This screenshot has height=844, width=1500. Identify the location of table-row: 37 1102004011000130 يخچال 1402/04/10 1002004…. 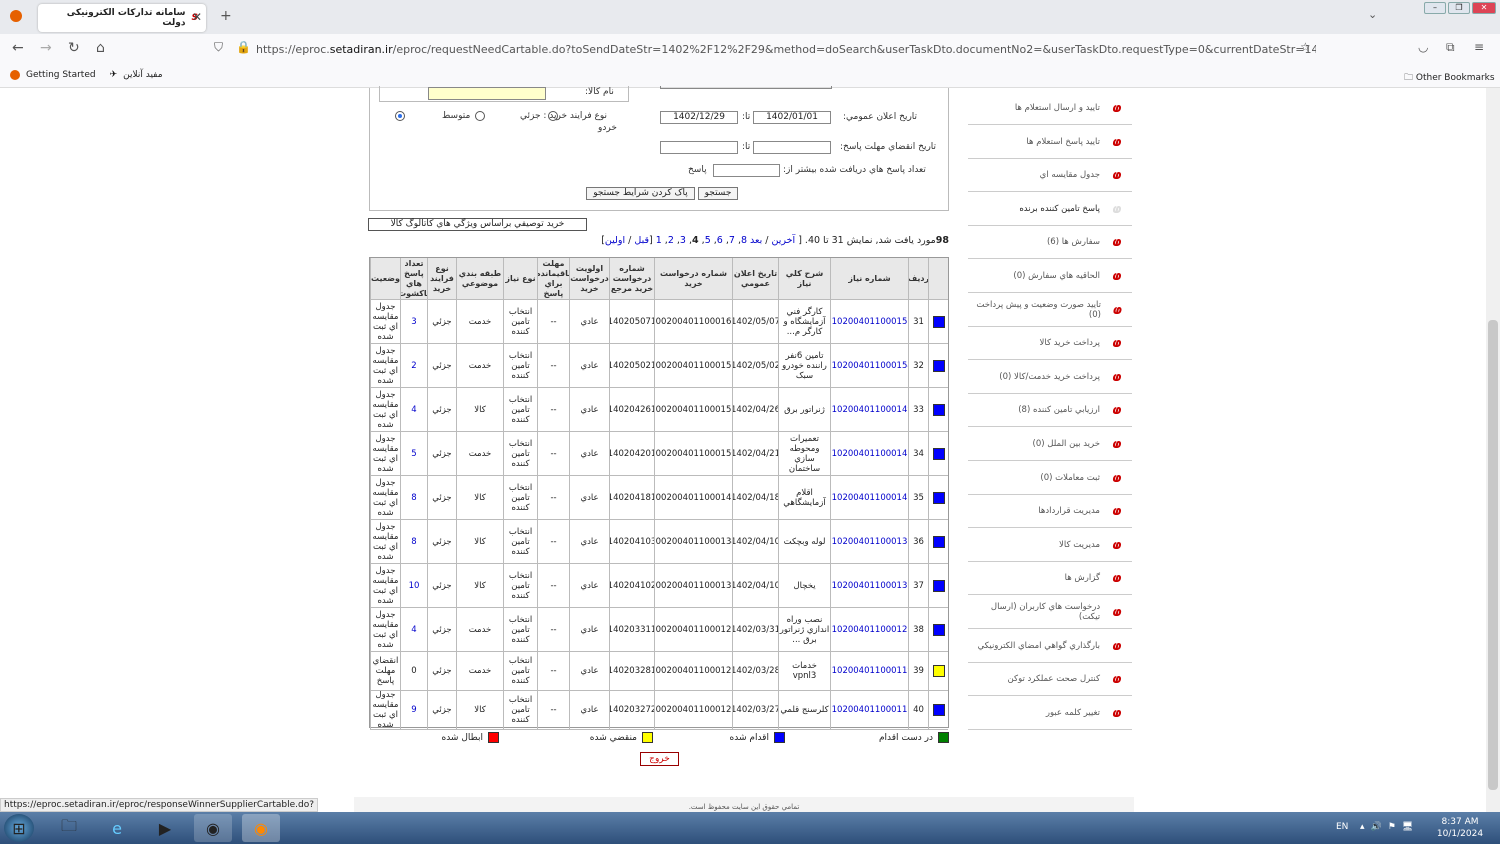
(659, 586).